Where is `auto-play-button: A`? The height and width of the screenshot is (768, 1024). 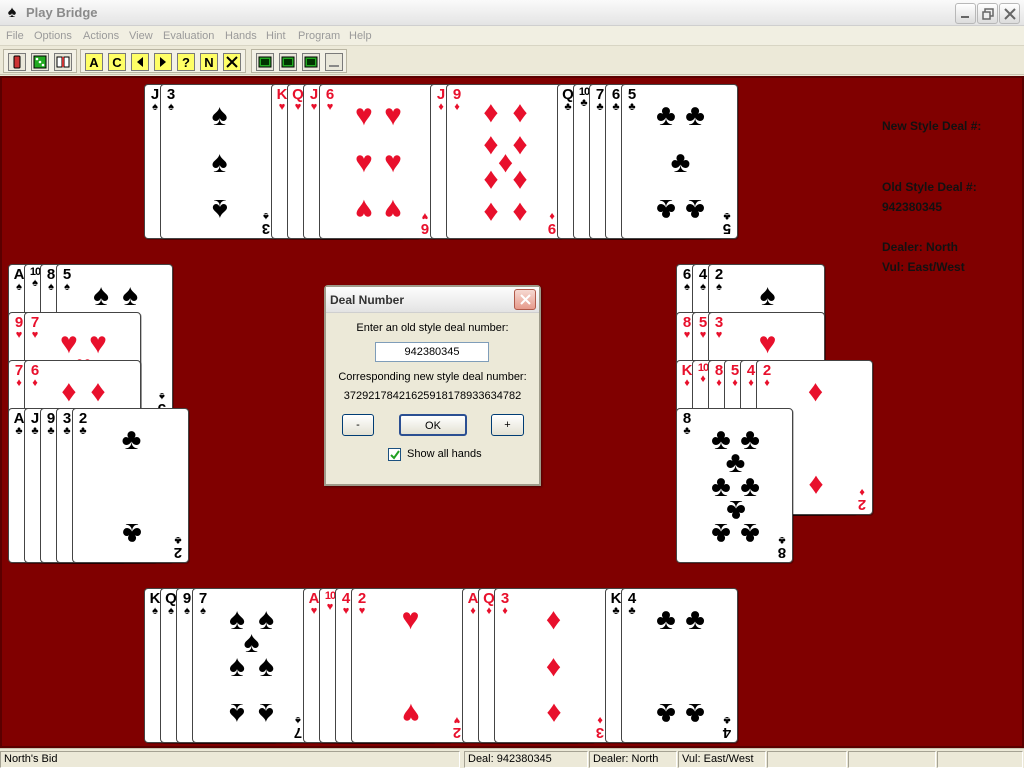 auto-play-button: A is located at coordinates (94, 62).